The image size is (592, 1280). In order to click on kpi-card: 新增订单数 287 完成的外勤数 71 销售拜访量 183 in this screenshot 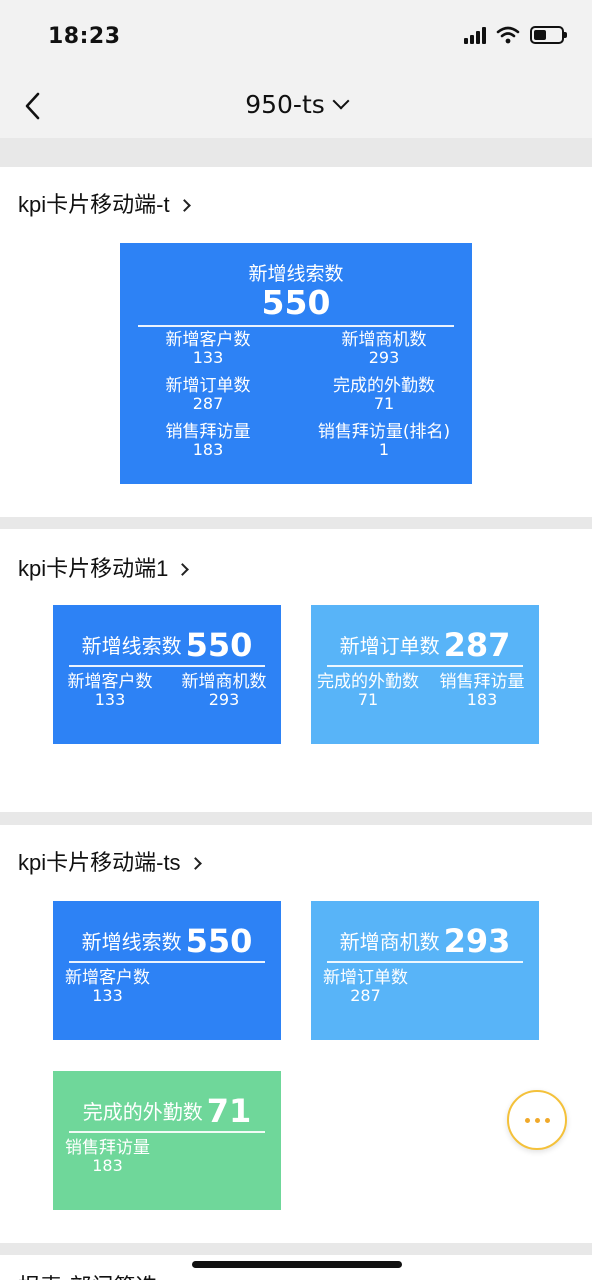, I will do `click(425, 674)`.